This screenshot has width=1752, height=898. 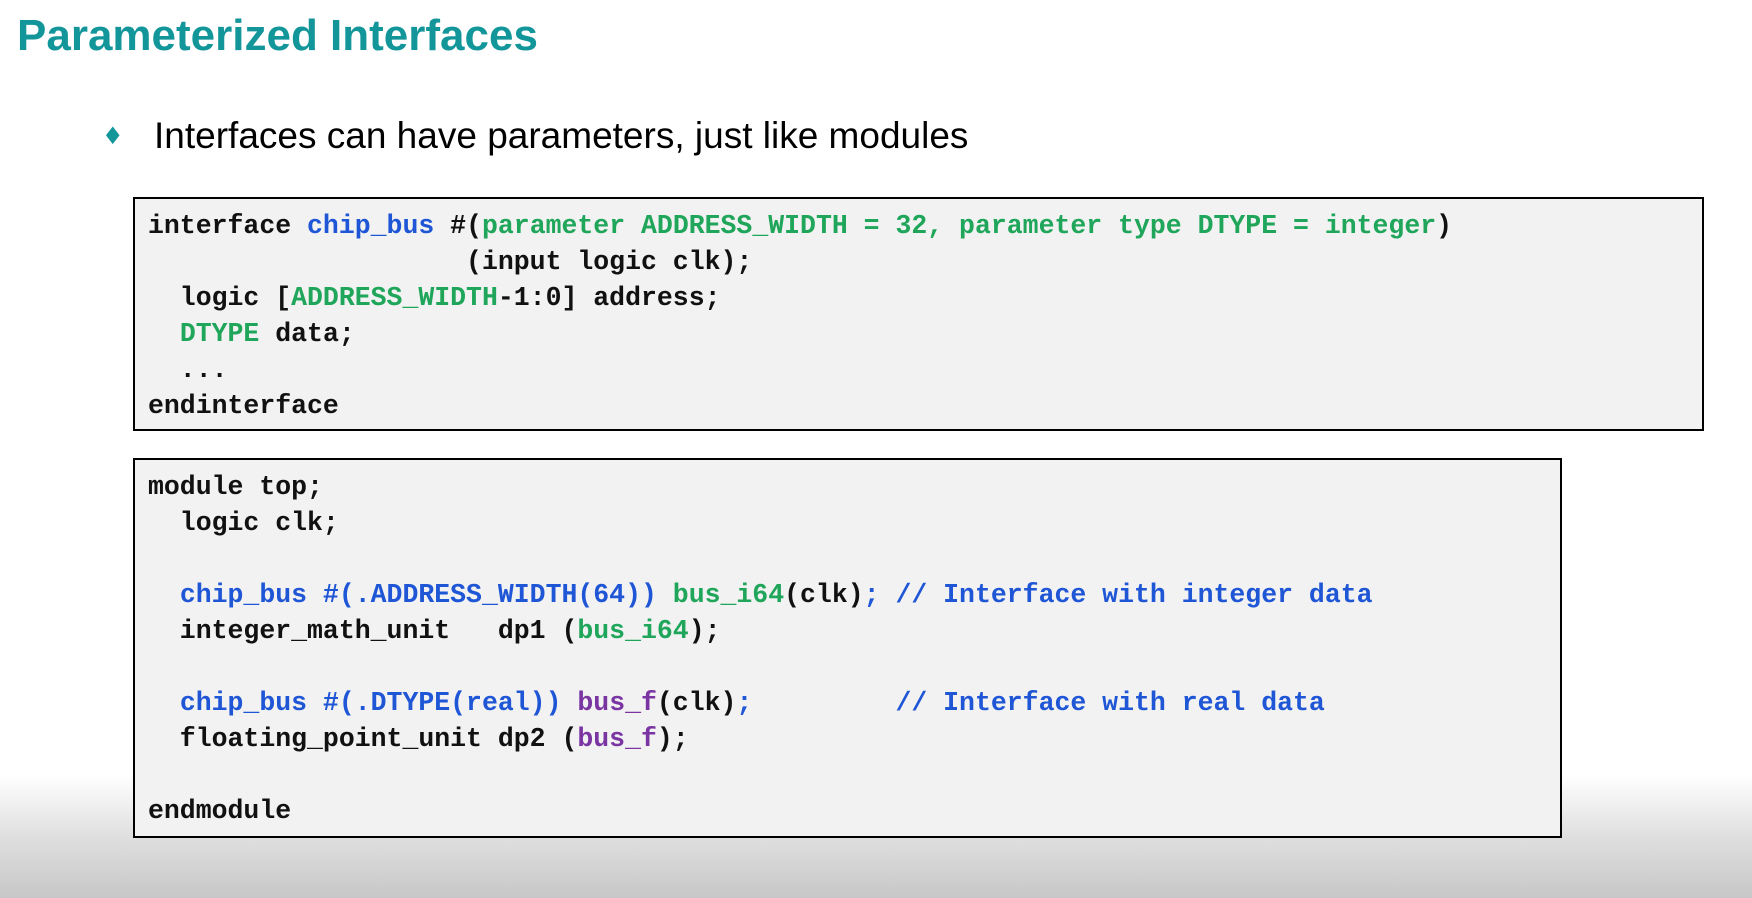 What do you see at coordinates (235, 487) in the screenshot?
I see `code-token: module top;` at bounding box center [235, 487].